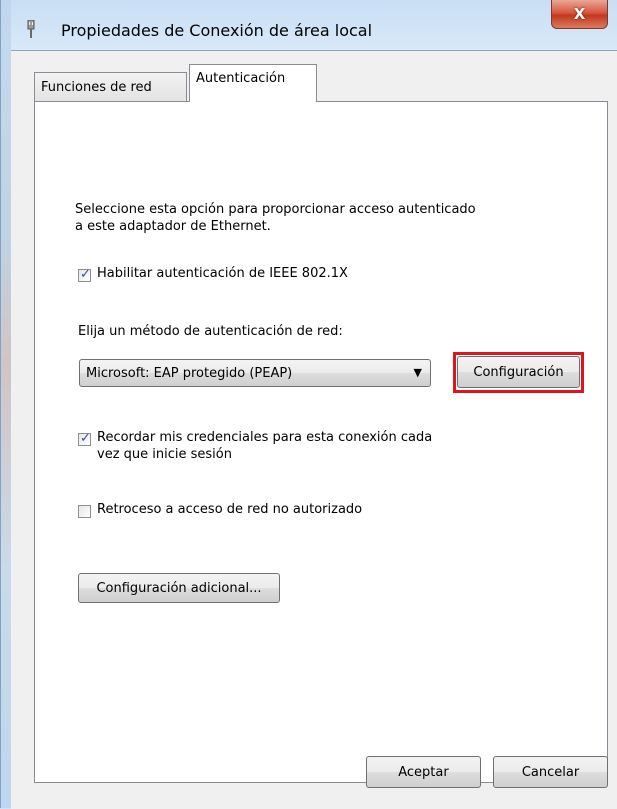 The width and height of the screenshot is (617, 809). Describe the element at coordinates (229, 509) in the screenshot. I see `fallback-label: Retroceso a acceso de red no autorizado` at that location.